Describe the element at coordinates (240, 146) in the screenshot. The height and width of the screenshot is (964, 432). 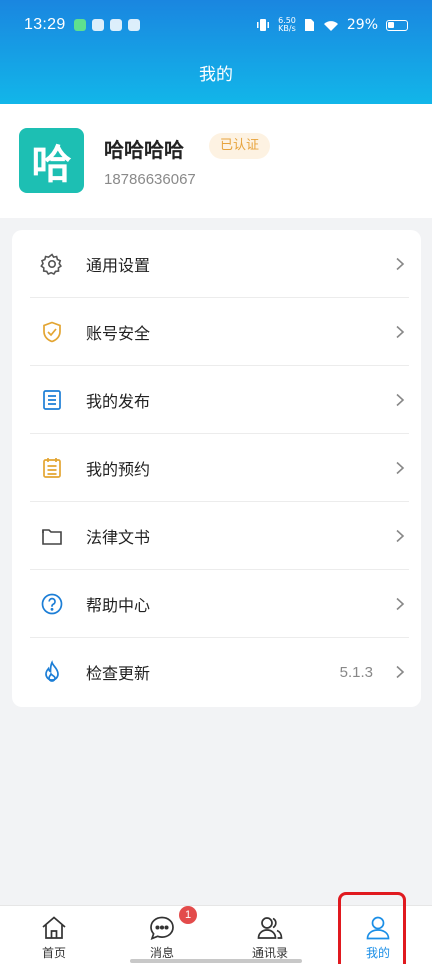
I see `verified-badge: 已认证` at that location.